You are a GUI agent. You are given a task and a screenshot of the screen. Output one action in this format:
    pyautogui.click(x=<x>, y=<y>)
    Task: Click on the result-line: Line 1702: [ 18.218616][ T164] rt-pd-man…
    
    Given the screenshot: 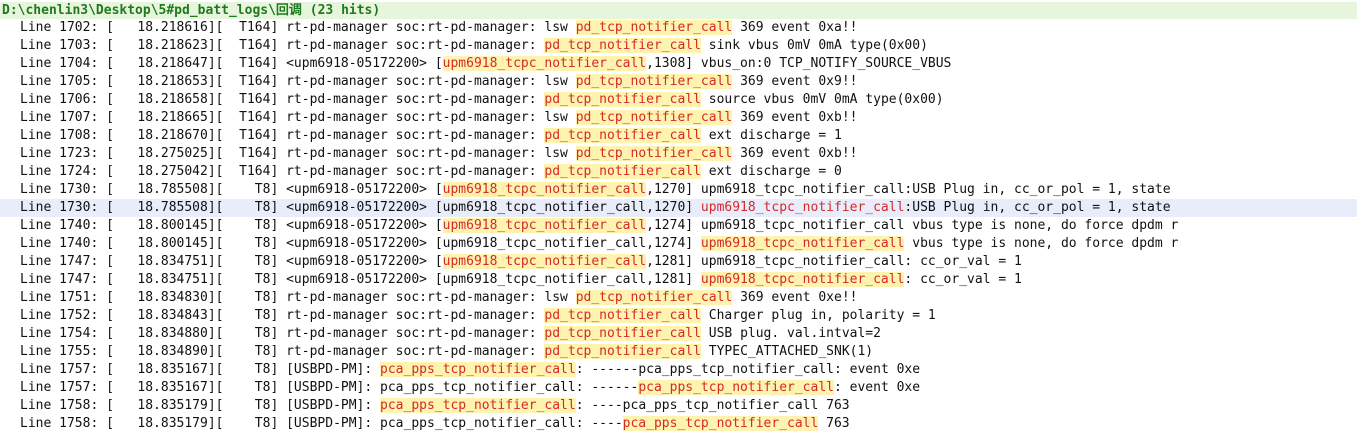 What is the action you would take?
    pyautogui.click(x=678, y=28)
    